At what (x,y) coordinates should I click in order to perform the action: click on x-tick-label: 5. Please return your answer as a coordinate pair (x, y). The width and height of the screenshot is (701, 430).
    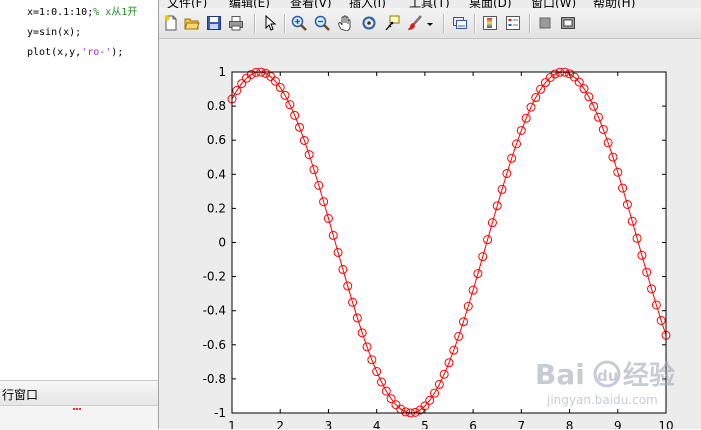
    Looking at the image, I should click on (425, 424).